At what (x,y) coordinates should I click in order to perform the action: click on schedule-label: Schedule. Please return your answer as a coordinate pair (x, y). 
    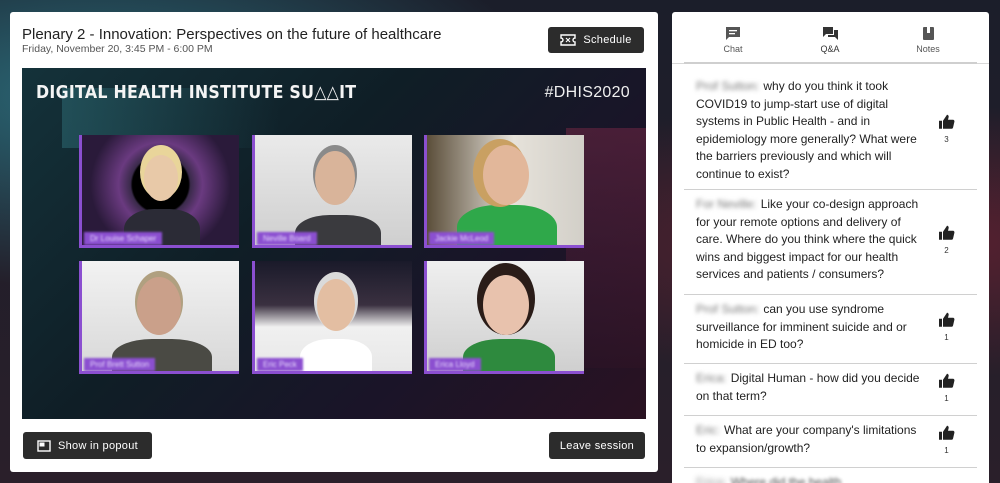
    Looking at the image, I should click on (607, 40).